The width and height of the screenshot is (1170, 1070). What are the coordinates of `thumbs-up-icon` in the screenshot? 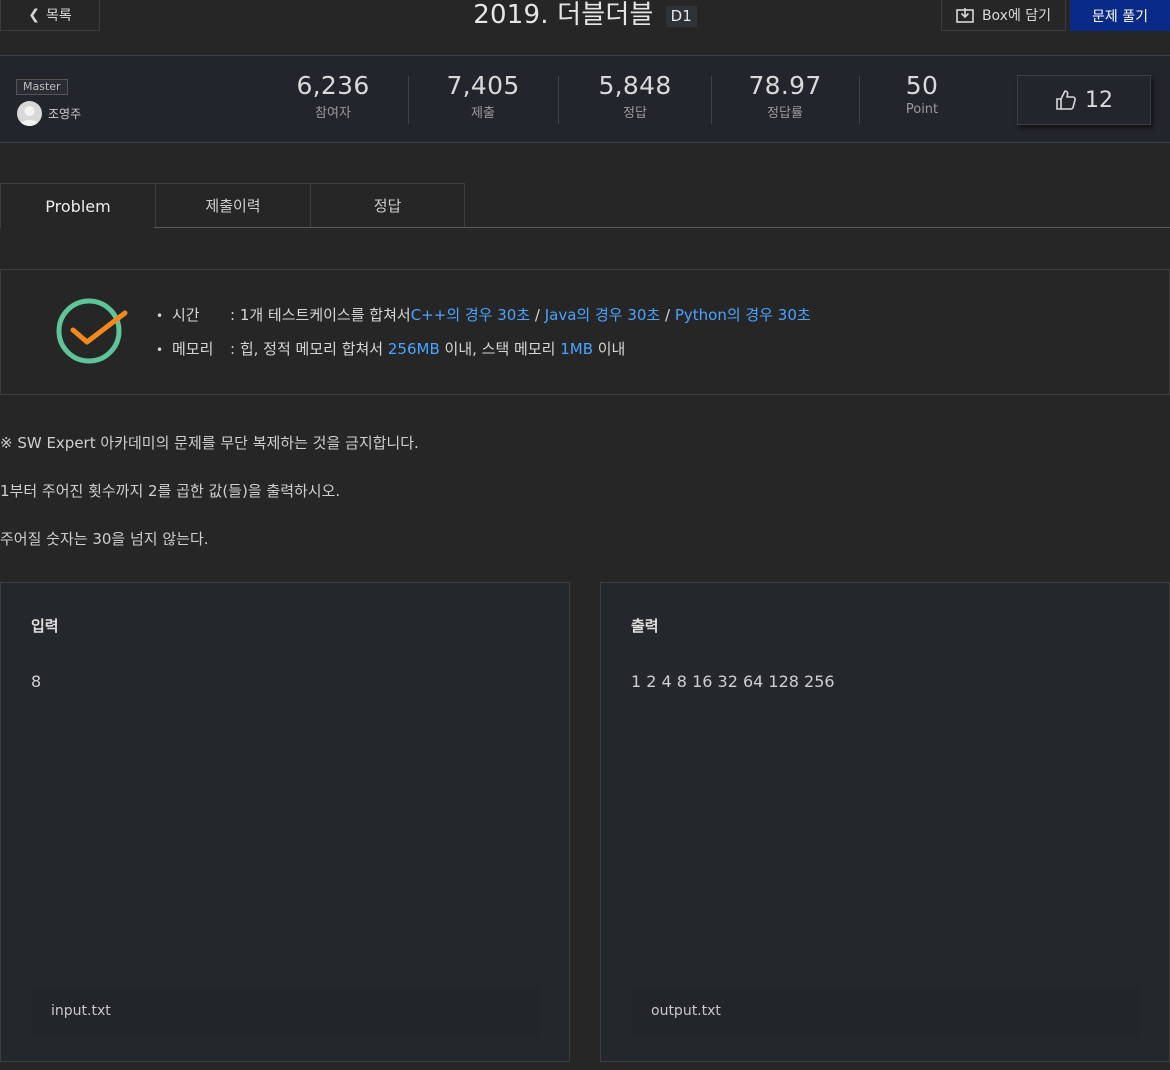 It's located at (1066, 100).